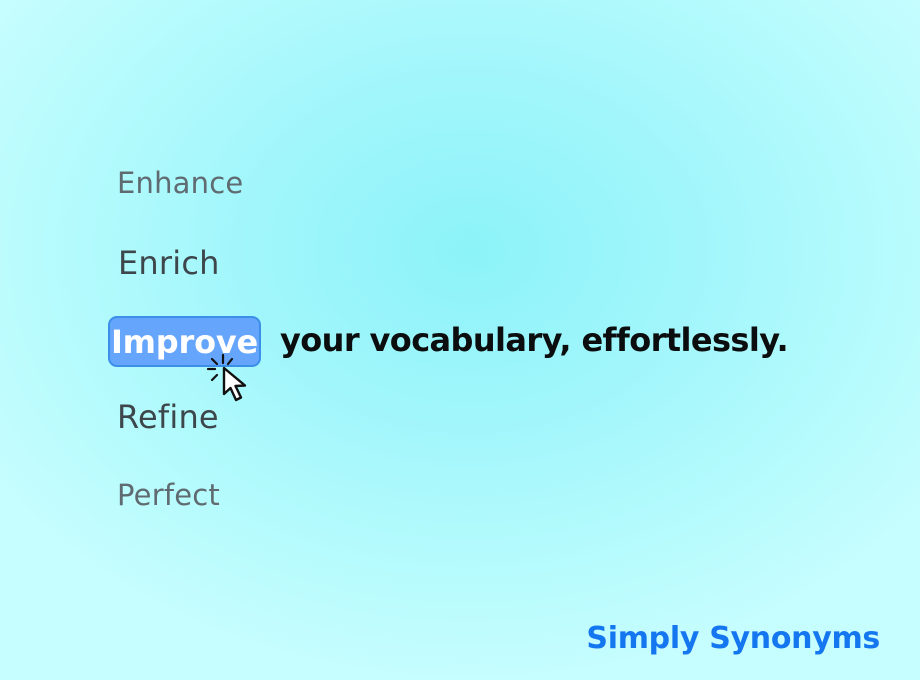 This screenshot has width=920, height=680. What do you see at coordinates (534, 340) in the screenshot?
I see `tagline: your vocabulary, effortlessly.` at bounding box center [534, 340].